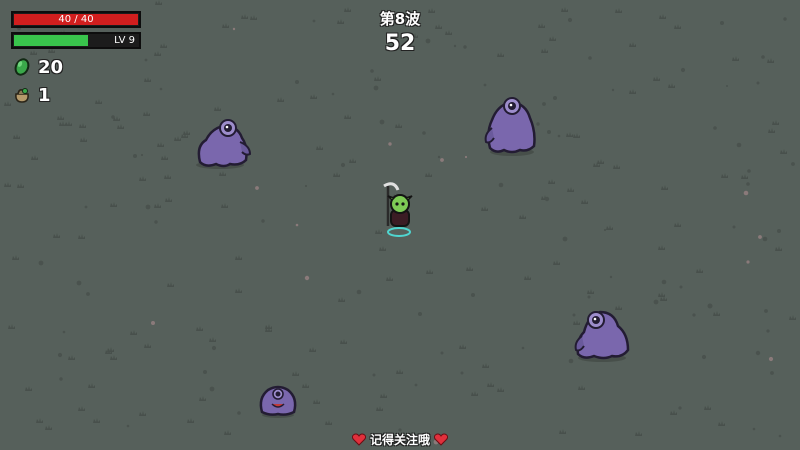 The height and width of the screenshot is (450, 800). I want to click on materials-counter: 20, so click(37, 67).